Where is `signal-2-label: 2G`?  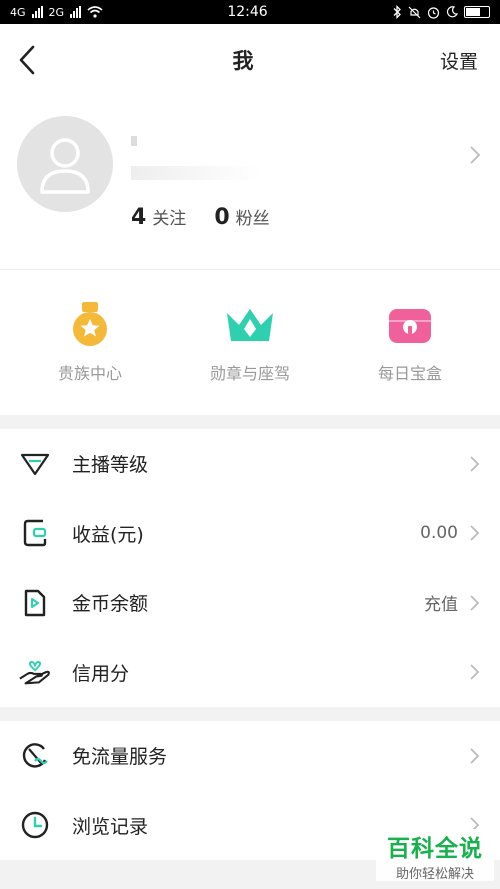 signal-2-label: 2G is located at coordinates (56, 12).